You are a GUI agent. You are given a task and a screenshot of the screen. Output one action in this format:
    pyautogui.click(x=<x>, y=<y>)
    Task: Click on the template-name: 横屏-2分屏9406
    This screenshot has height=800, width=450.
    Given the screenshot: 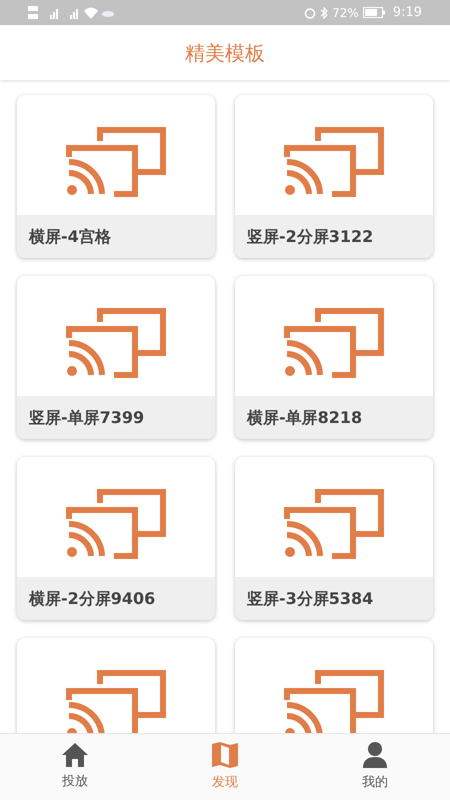 What is the action you would take?
    pyautogui.click(x=92, y=599)
    